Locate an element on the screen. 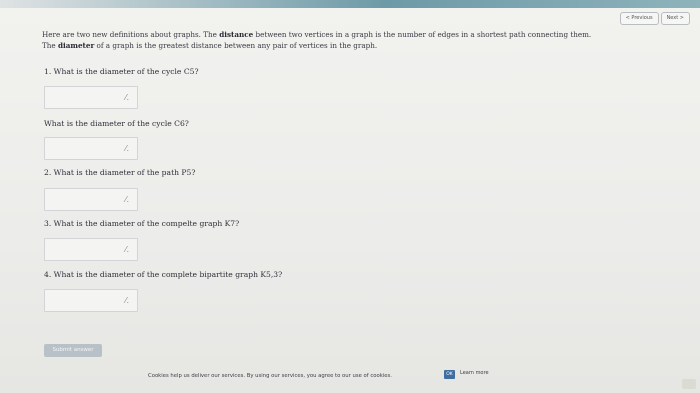  question-1: 1. What is the diameter of the cycle C5? is located at coordinates (121, 71).